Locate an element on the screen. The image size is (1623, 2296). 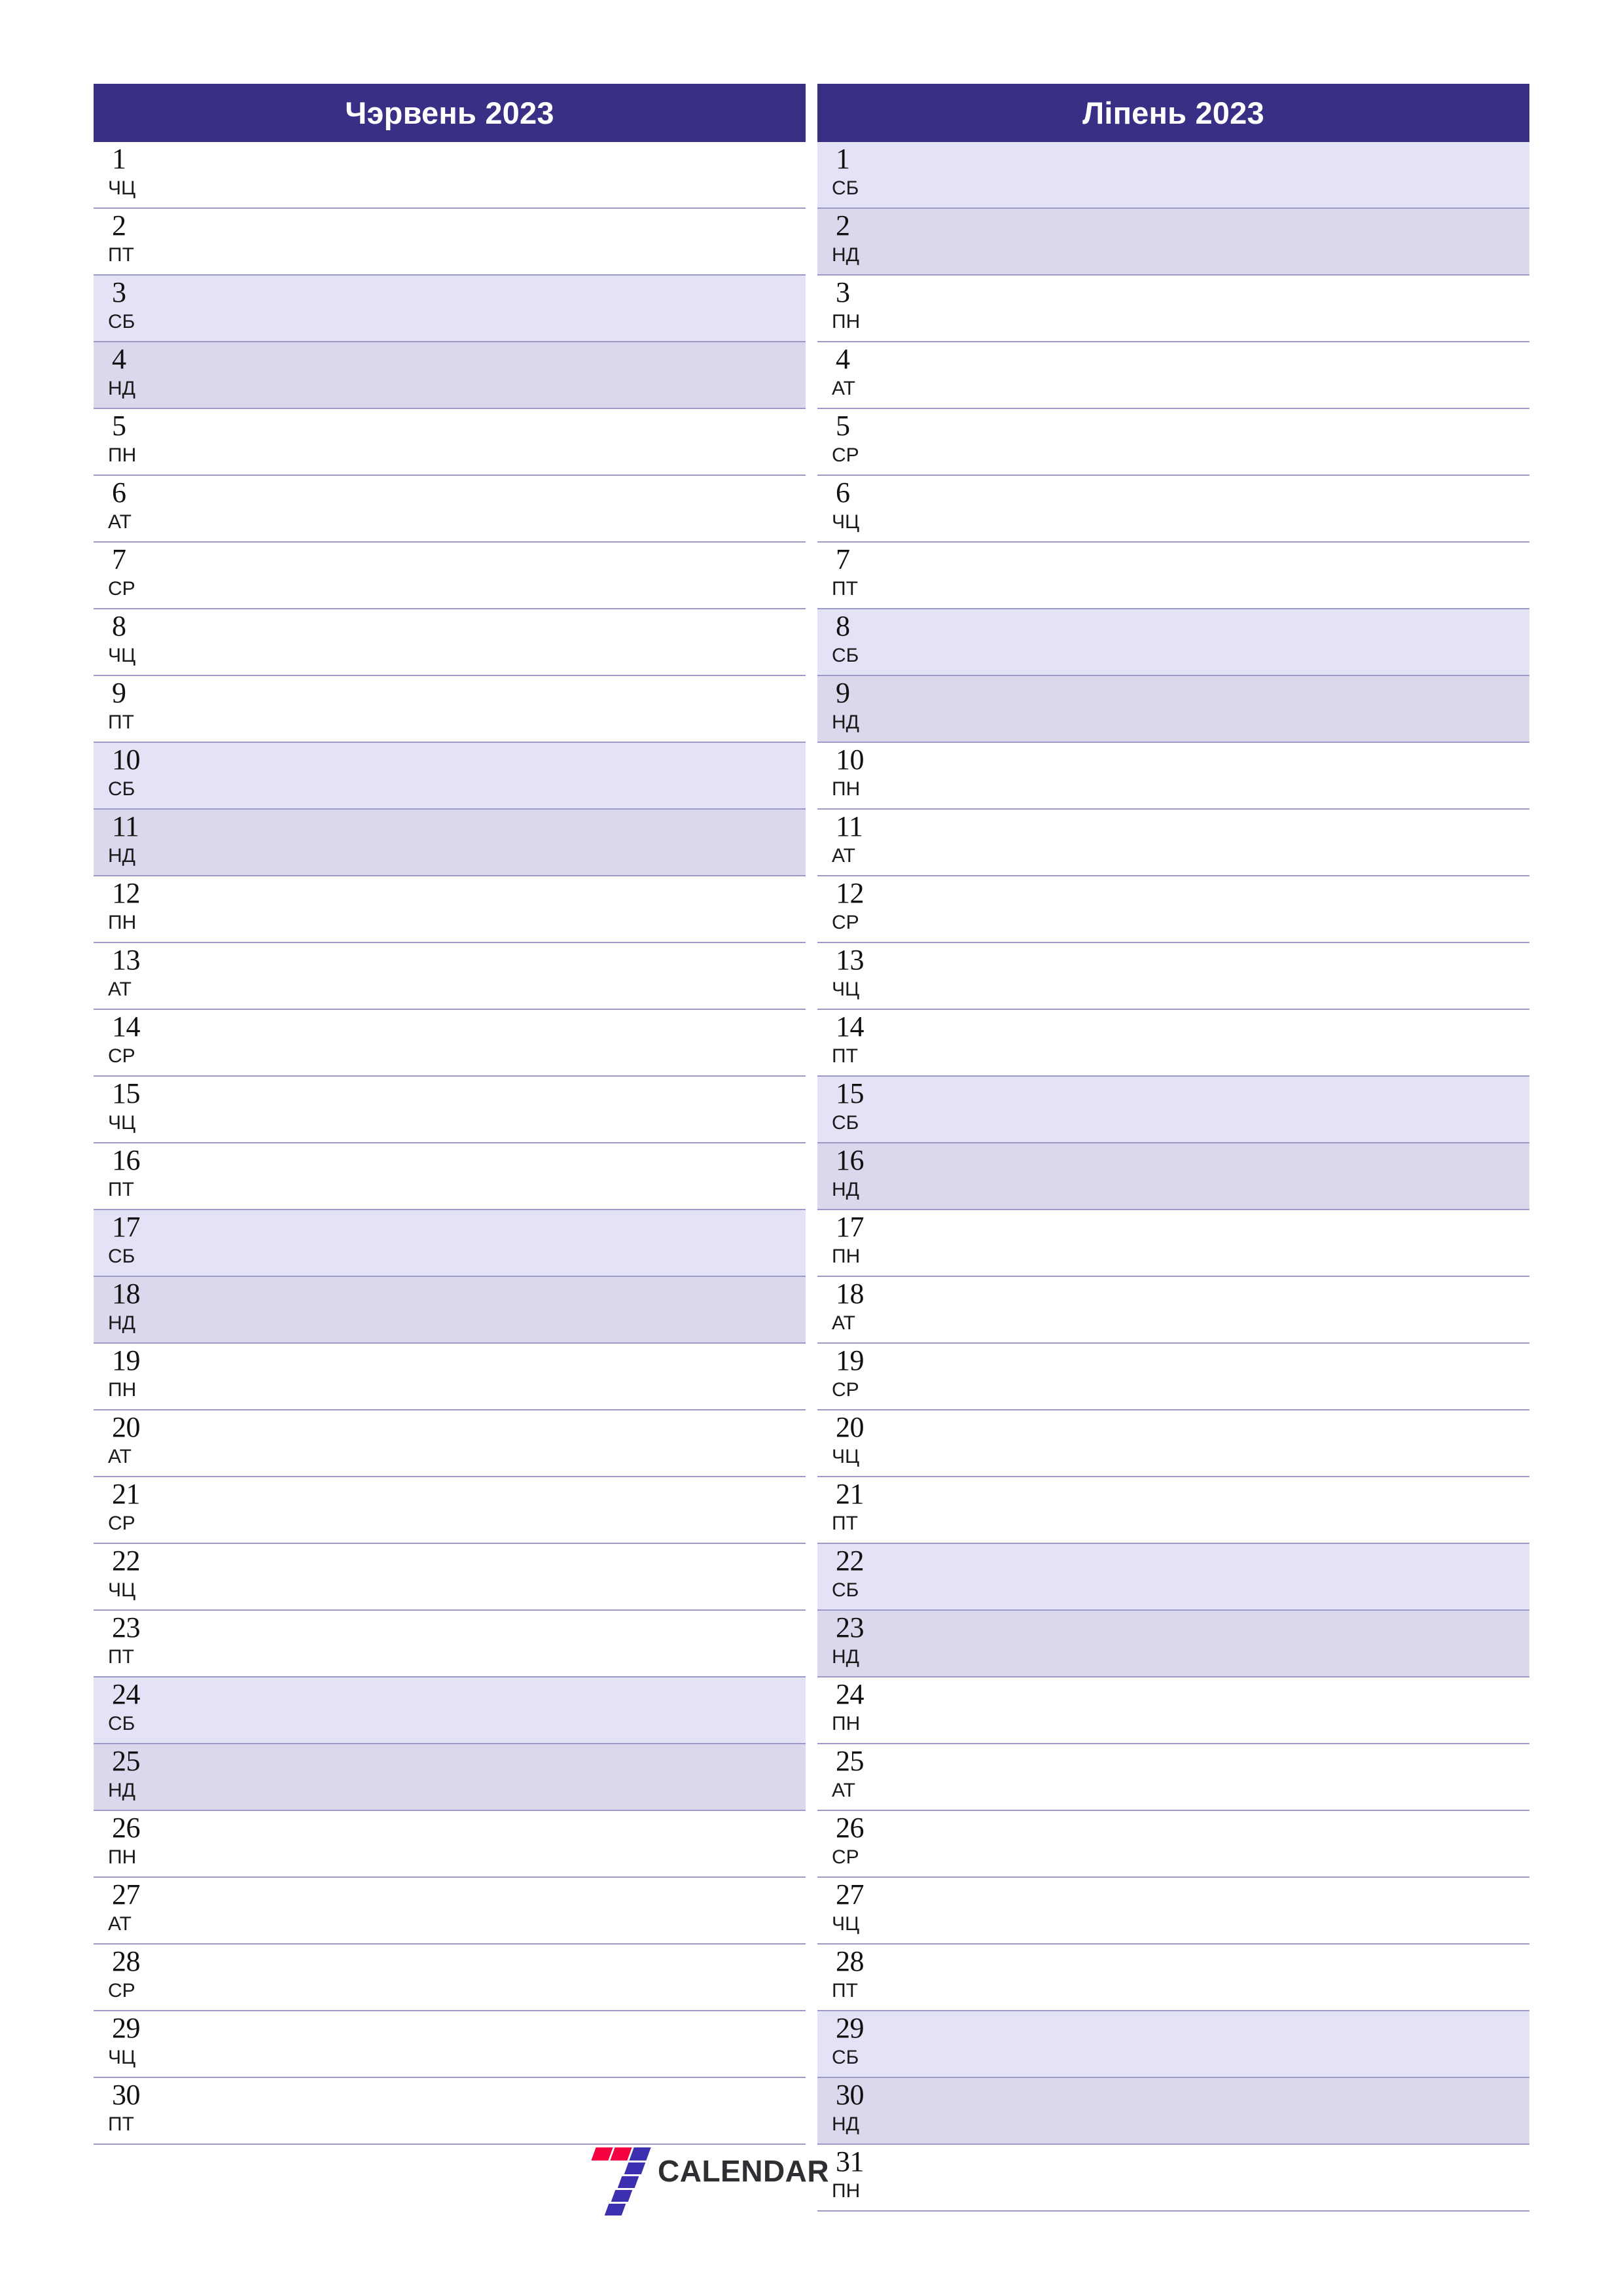
day-row: 6 АТ is located at coordinates (450, 509).